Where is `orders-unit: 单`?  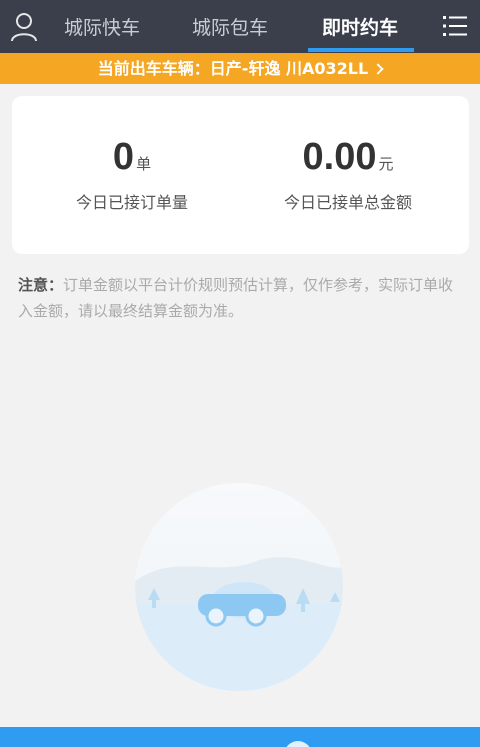
orders-unit: 单 is located at coordinates (144, 164).